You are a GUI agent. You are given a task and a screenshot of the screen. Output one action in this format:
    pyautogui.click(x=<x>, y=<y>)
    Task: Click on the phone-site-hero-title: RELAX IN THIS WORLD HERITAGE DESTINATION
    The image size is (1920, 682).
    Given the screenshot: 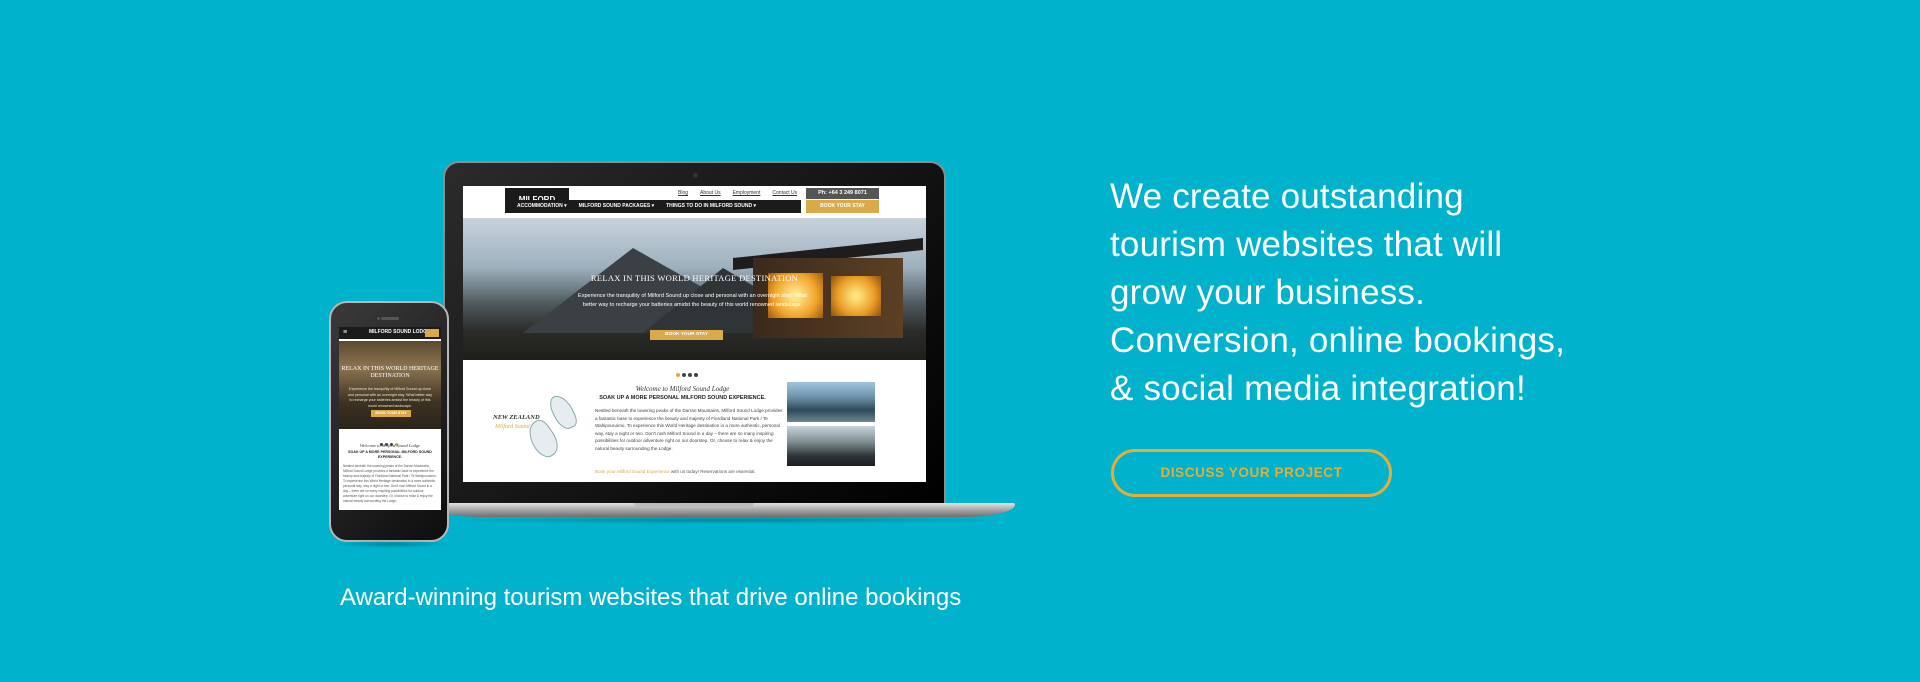 What is the action you would take?
    pyautogui.click(x=390, y=372)
    